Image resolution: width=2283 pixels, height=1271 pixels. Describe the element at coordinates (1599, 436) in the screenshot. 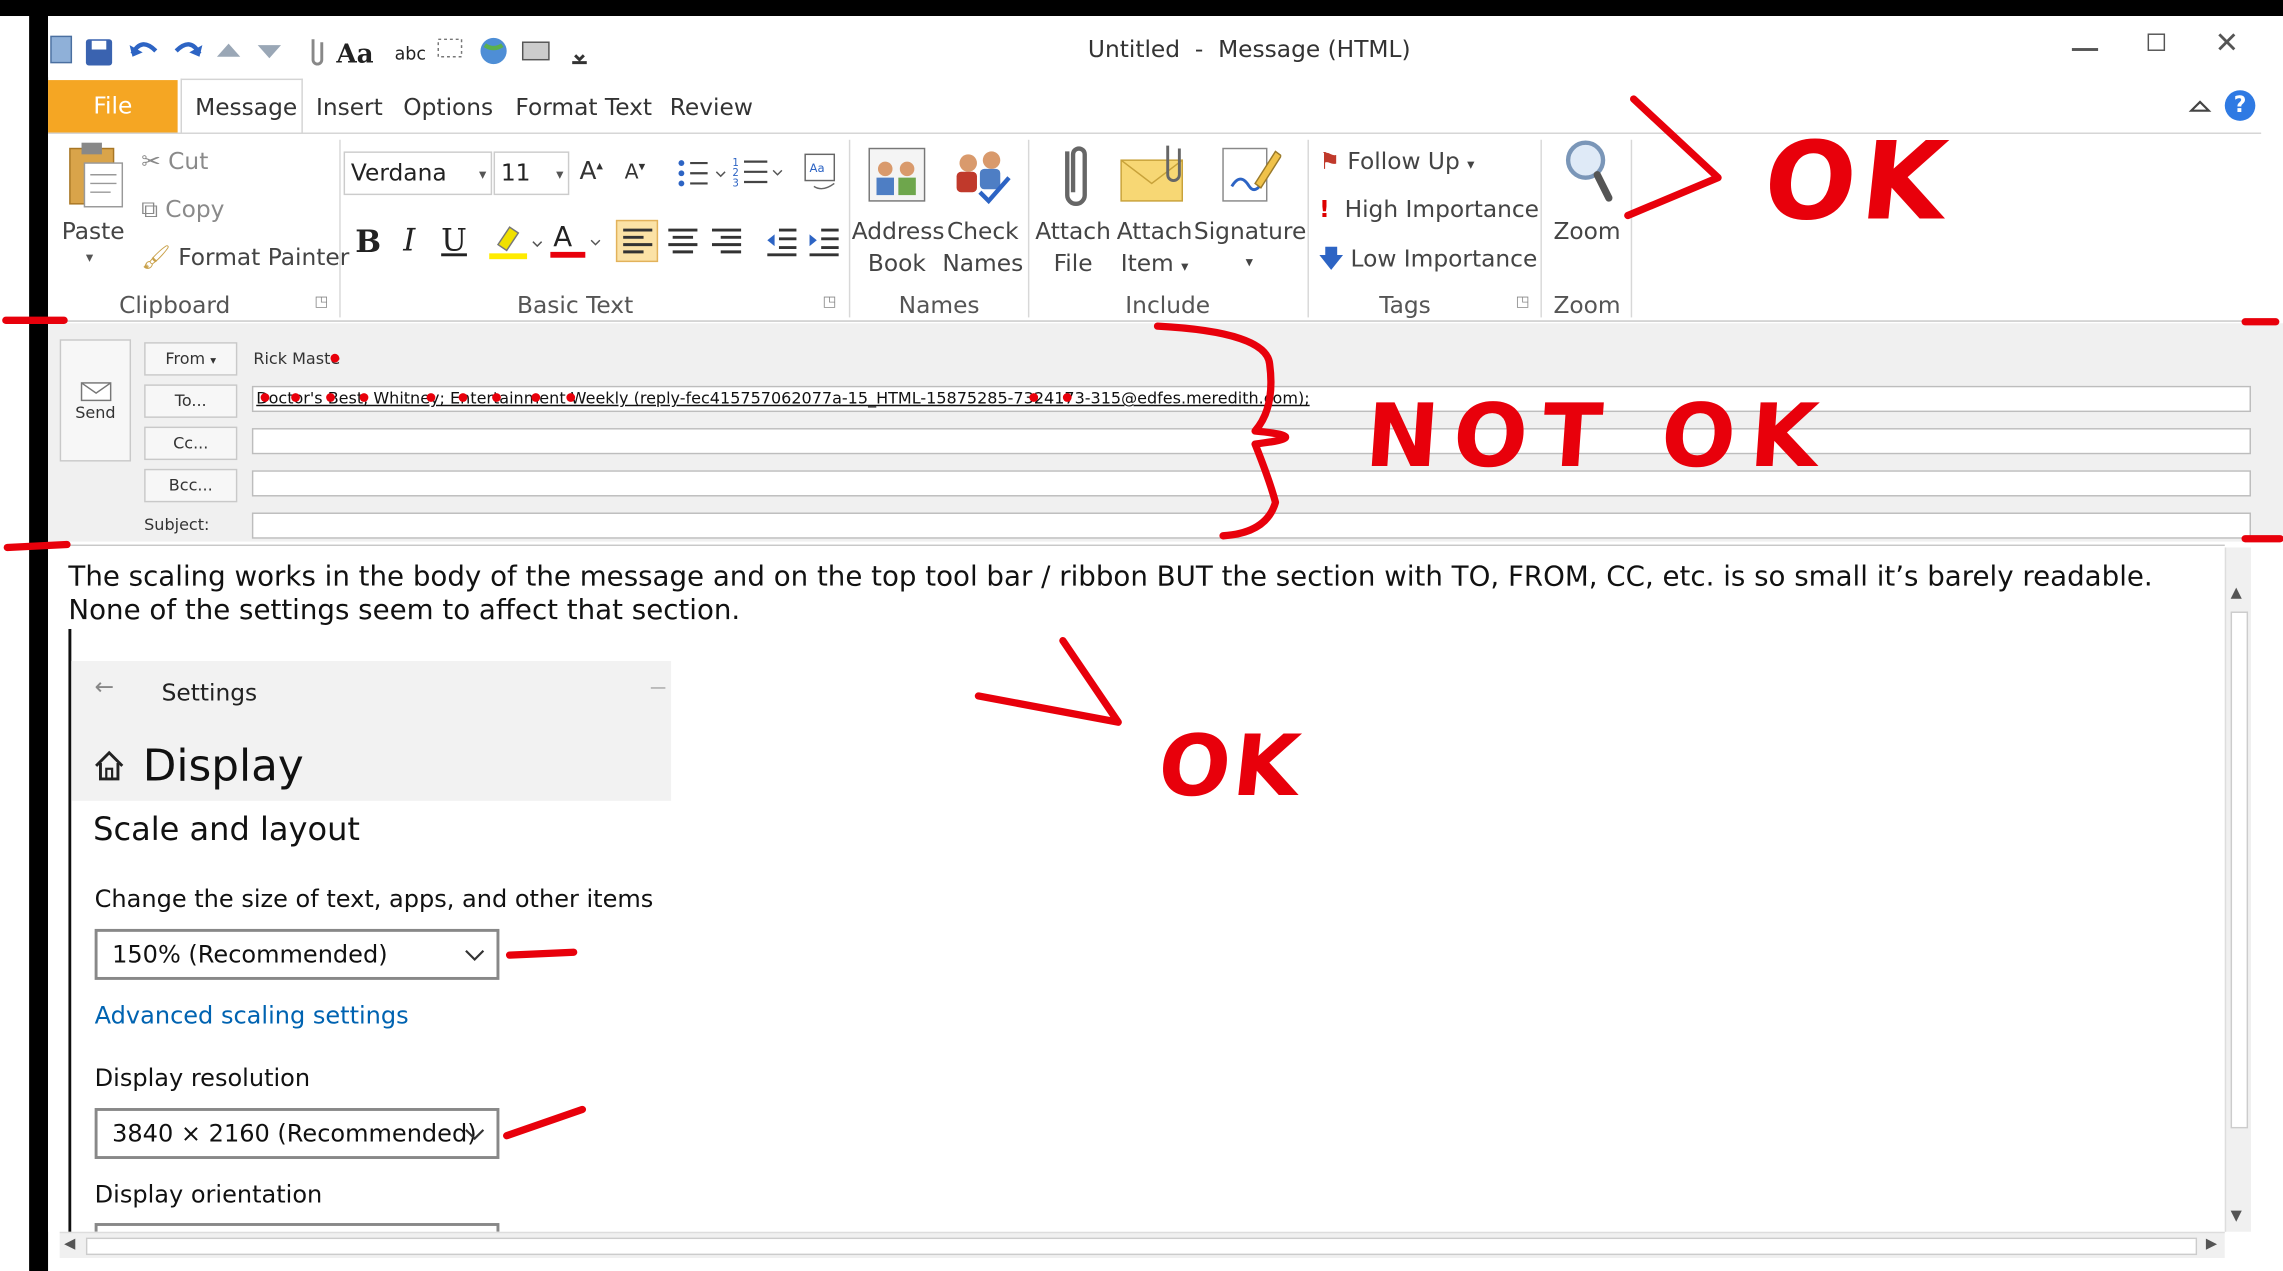

I see `annotation-not-ok: NOT OK` at that location.